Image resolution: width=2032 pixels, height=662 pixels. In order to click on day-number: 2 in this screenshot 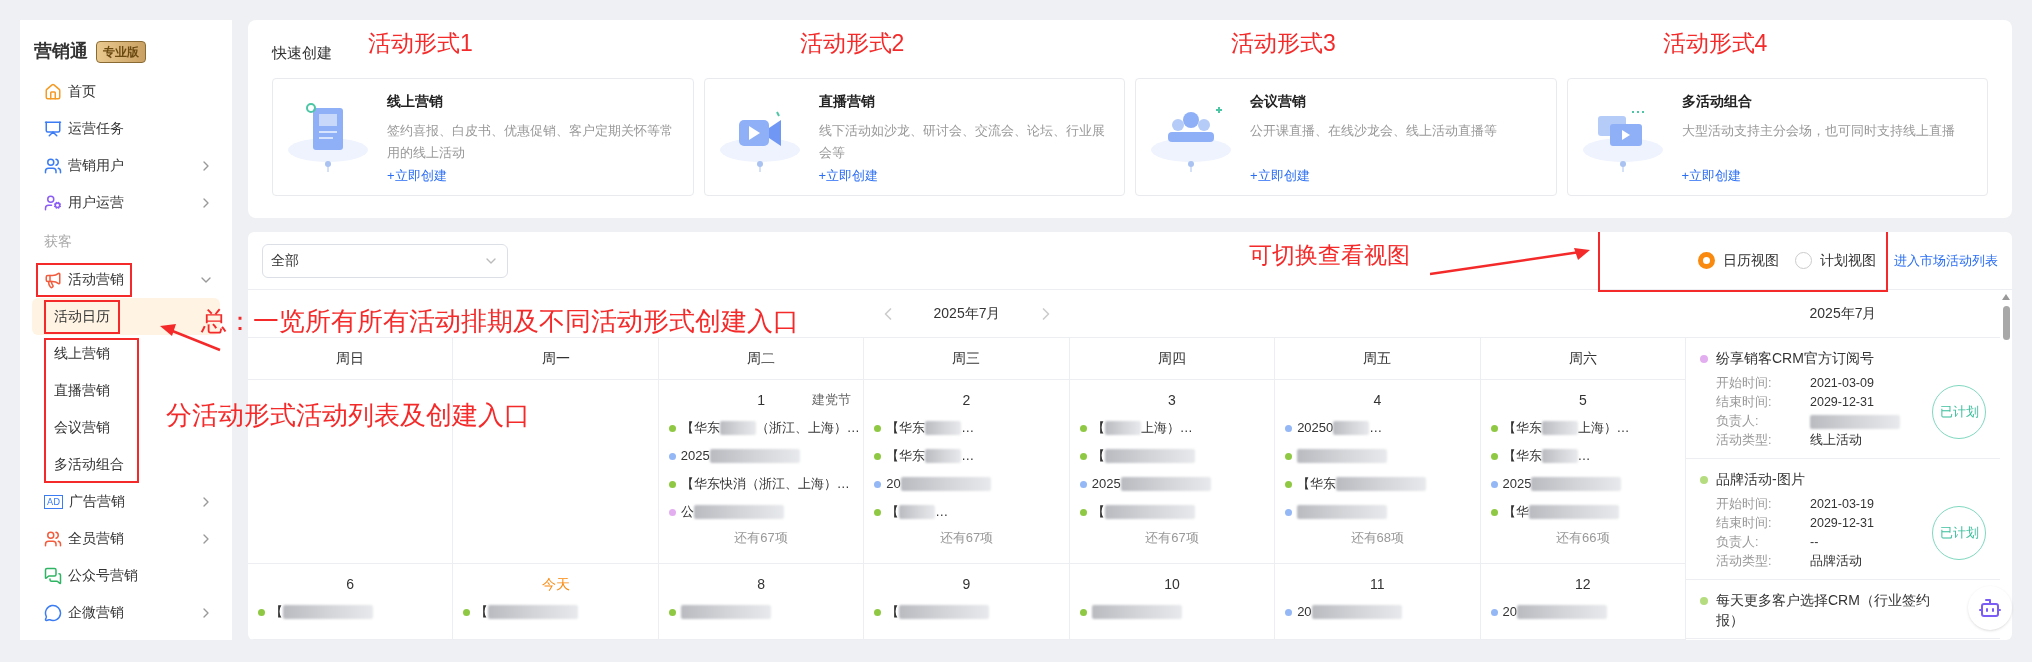, I will do `click(966, 400)`.